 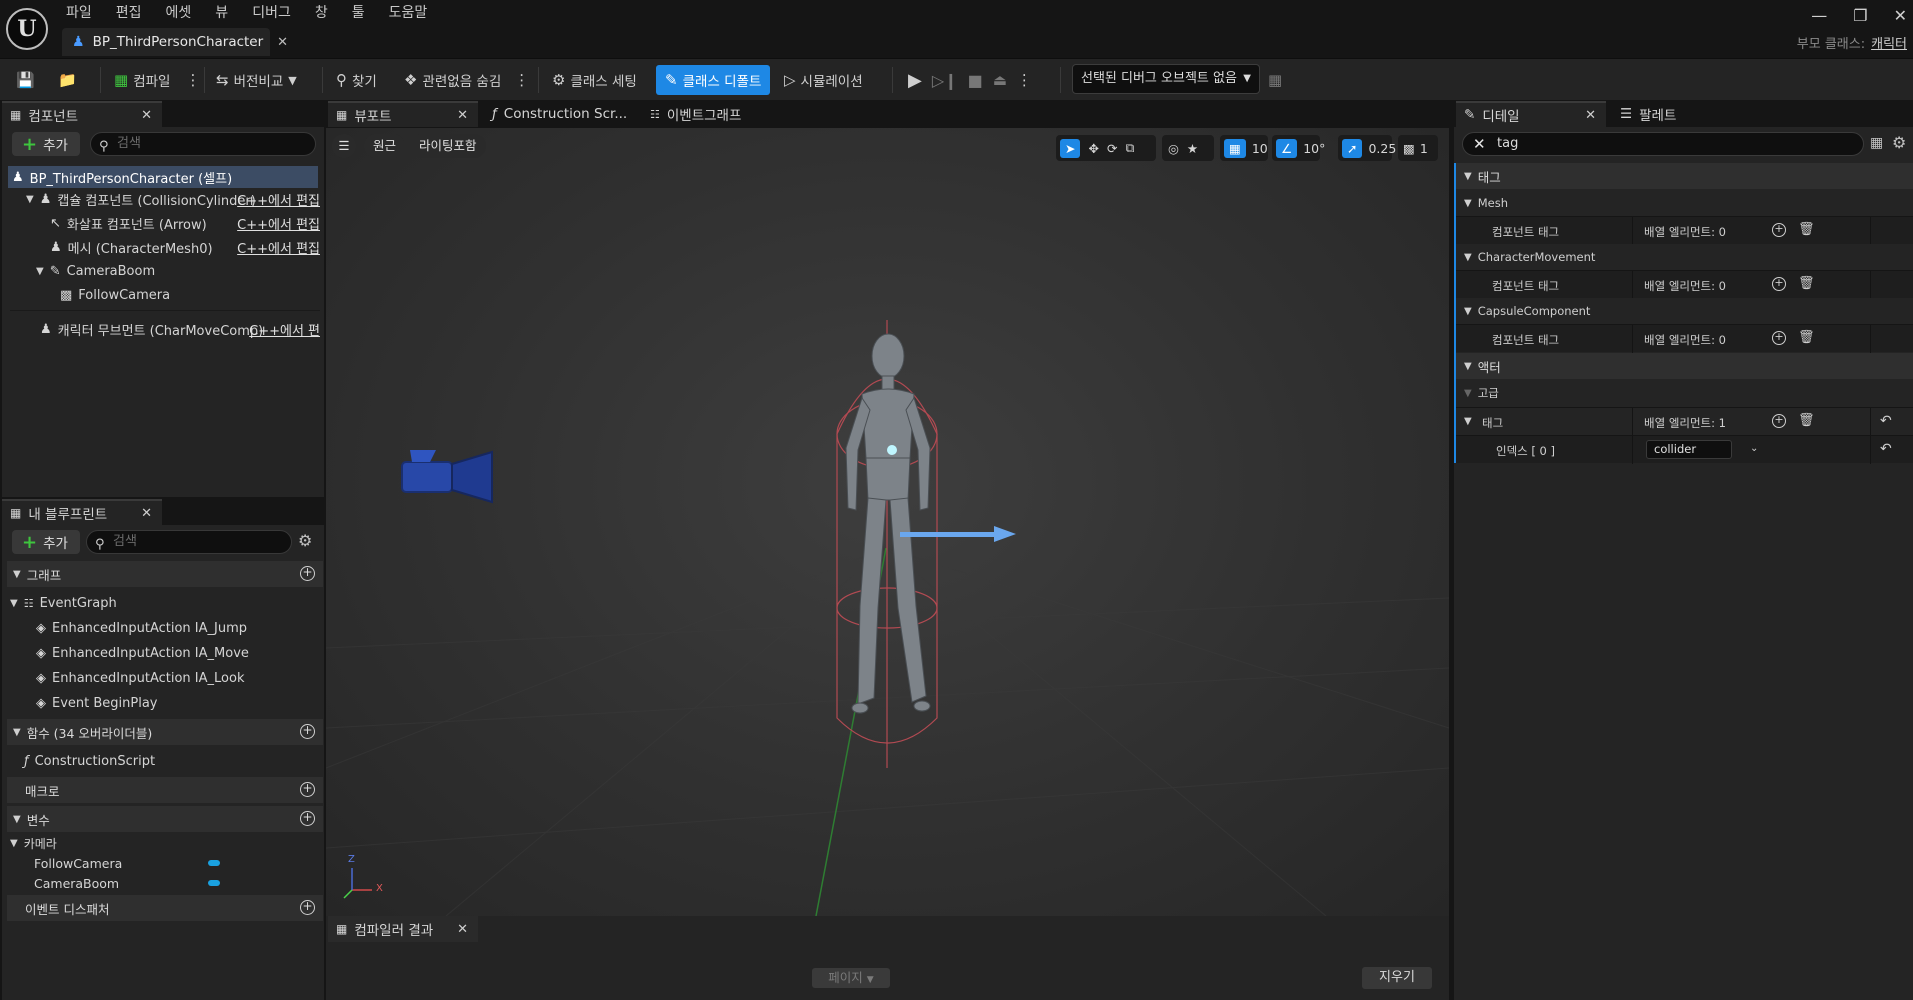 I want to click on clear-search-icon: ✕, so click(x=1479, y=144).